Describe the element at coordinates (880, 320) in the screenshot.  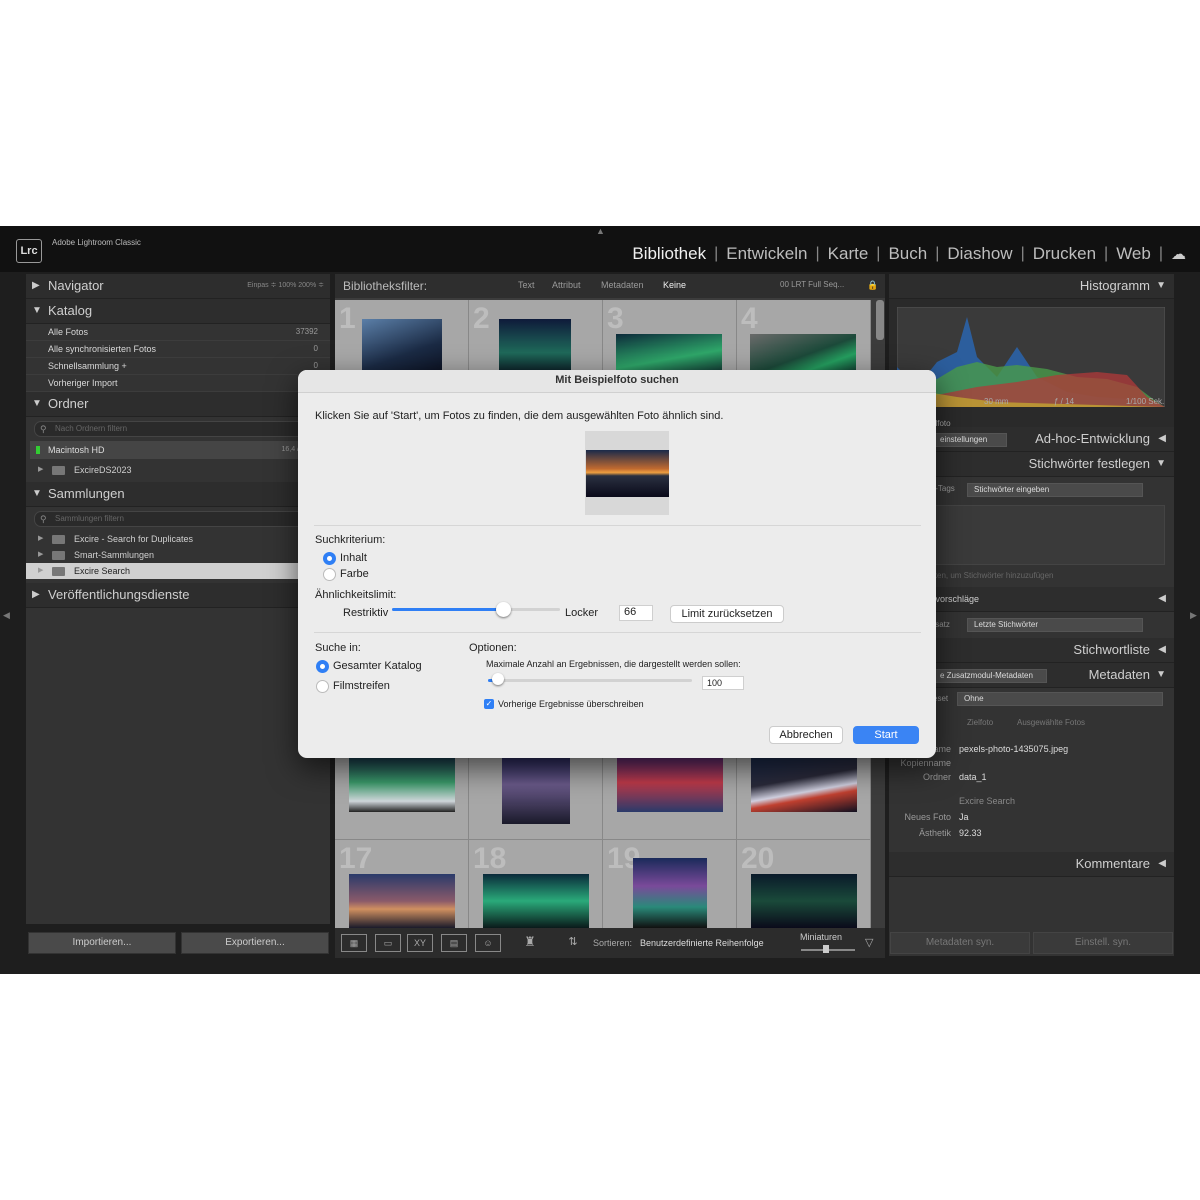
I see `grid-scrollbar` at that location.